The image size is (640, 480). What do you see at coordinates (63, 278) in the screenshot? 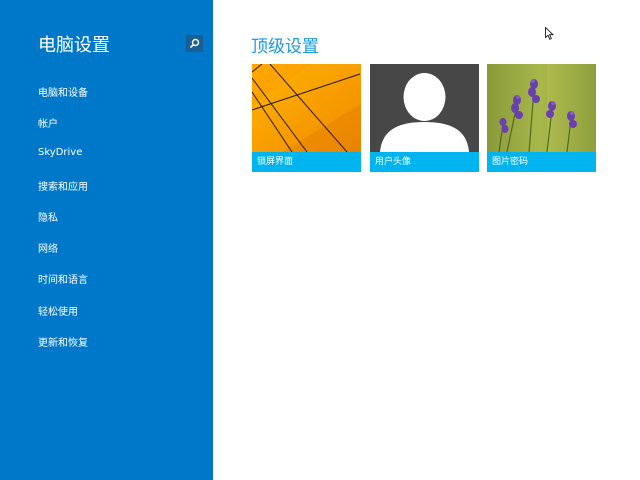
I see `sidebar-item-time-and-language: 时间和语言` at bounding box center [63, 278].